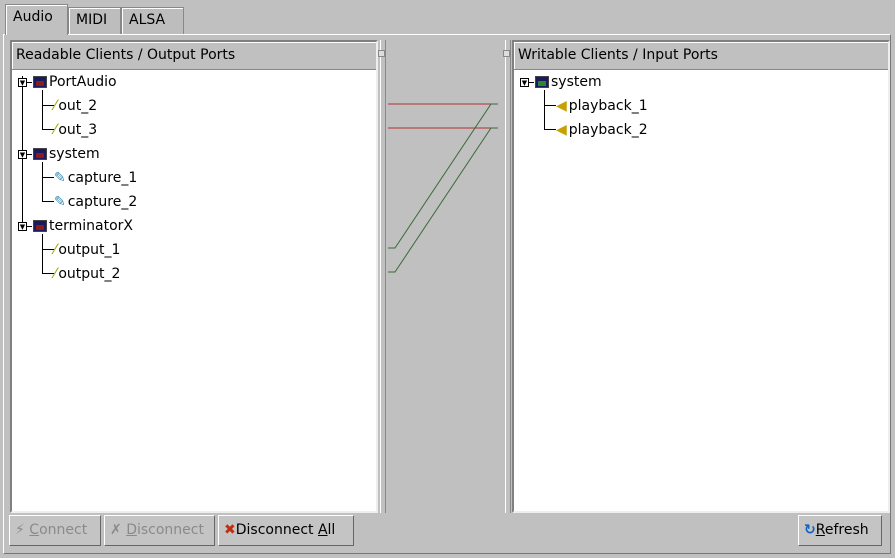 The height and width of the screenshot is (558, 895). I want to click on connect-icon: ⚡, so click(20, 530).